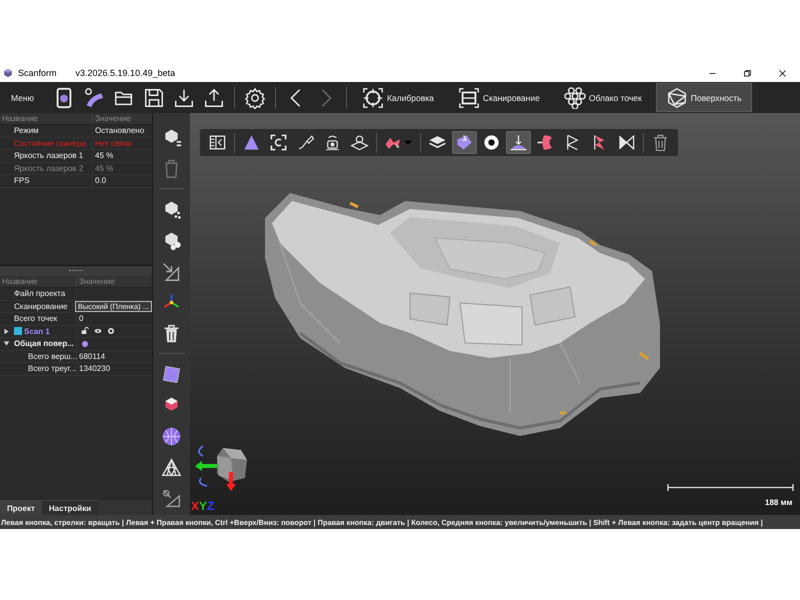 This screenshot has height=600, width=800. I want to click on trash-icon, so click(660, 142).